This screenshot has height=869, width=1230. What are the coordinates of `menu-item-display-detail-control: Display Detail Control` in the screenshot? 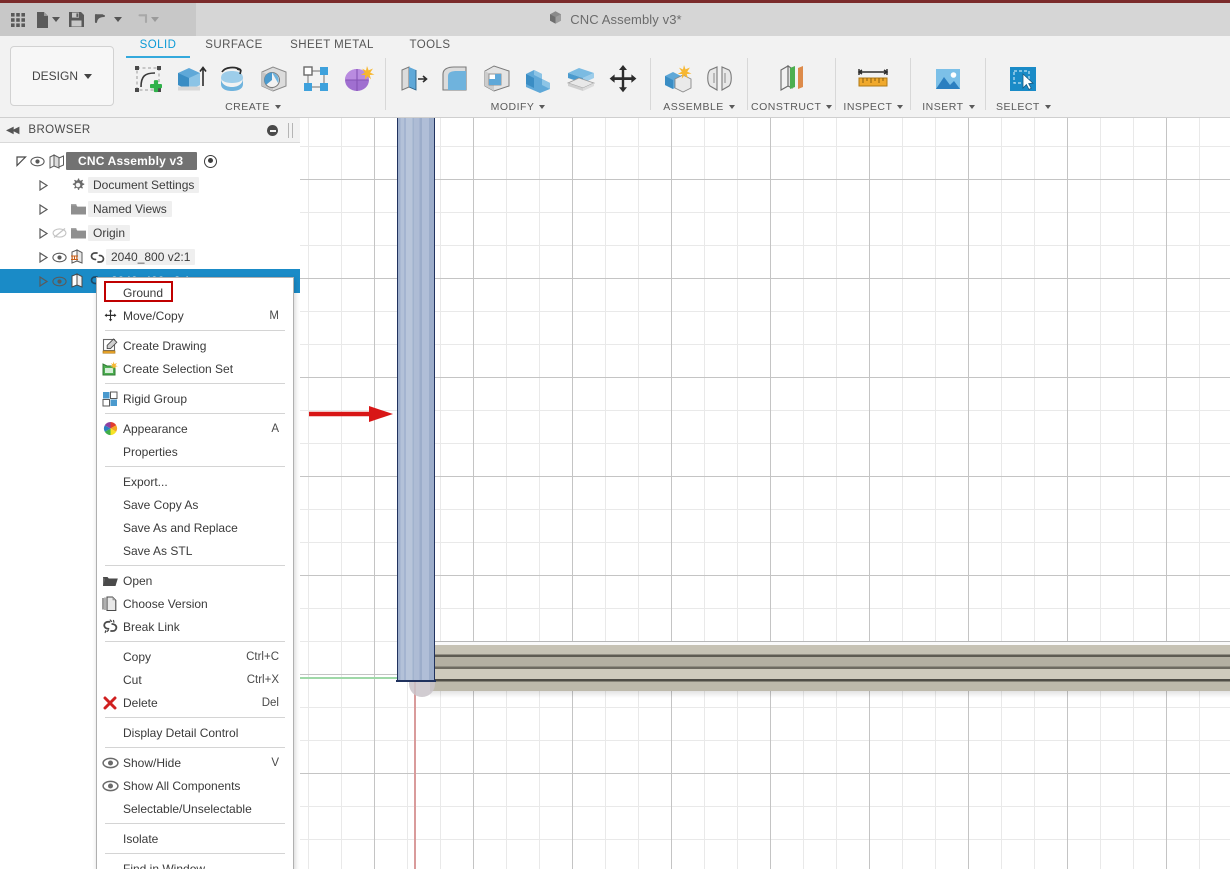 It's located at (195, 732).